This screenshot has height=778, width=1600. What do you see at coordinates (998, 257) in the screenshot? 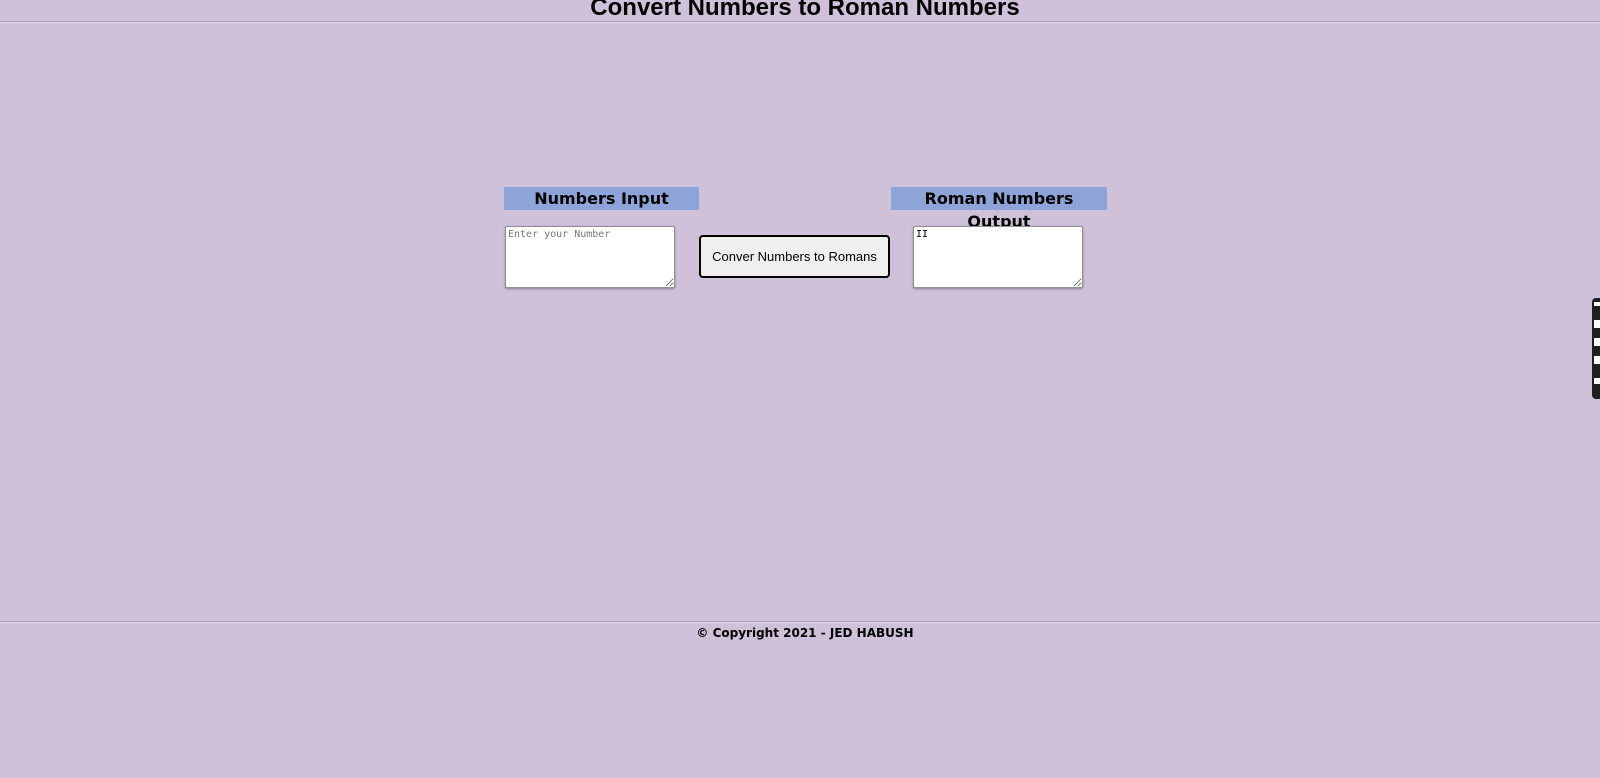
I see `roman-output-field: II` at bounding box center [998, 257].